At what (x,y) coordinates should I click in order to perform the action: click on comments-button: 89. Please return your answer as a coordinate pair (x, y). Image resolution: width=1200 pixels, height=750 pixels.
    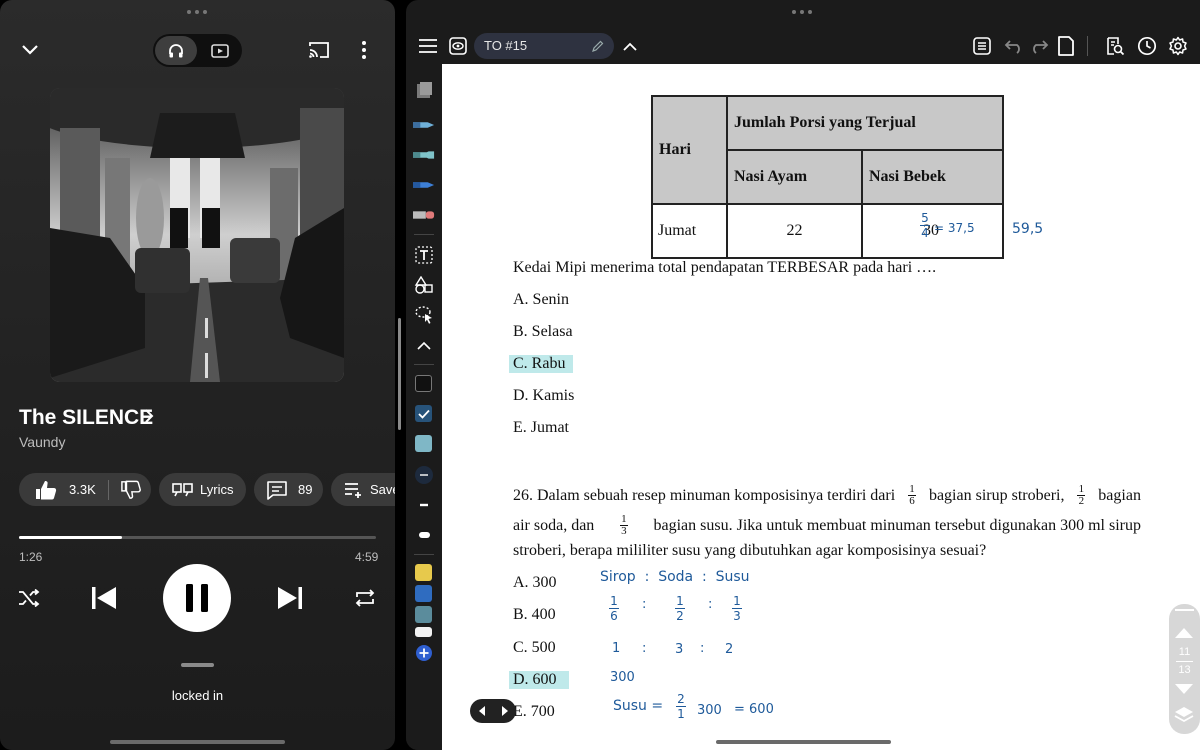
    Looking at the image, I should click on (288, 489).